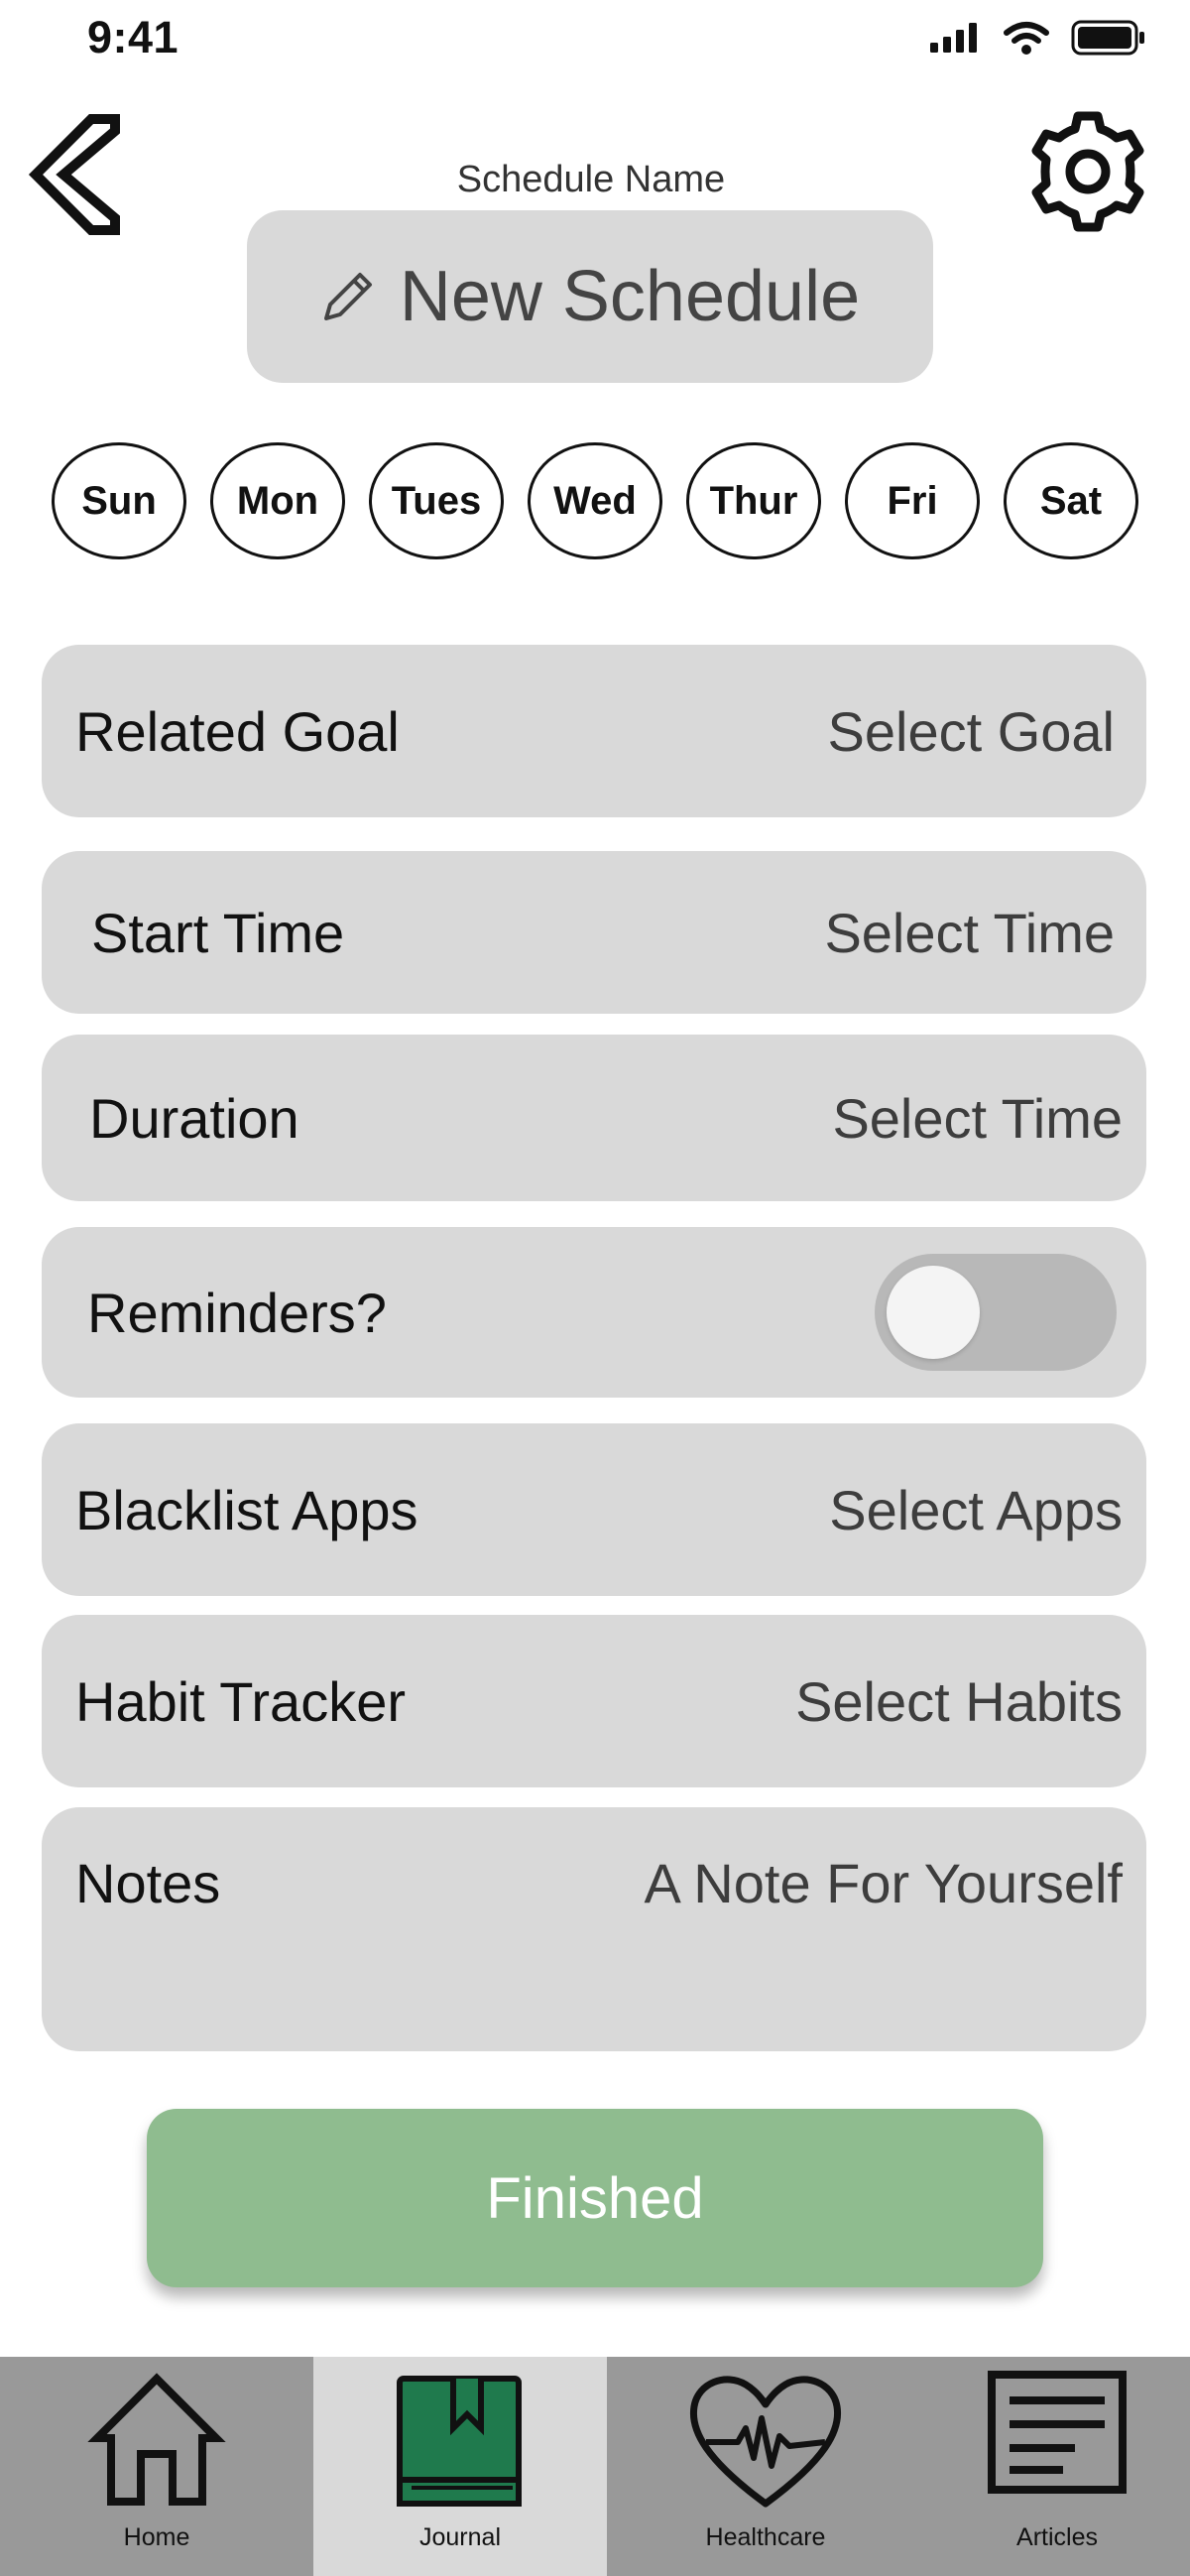 Image resolution: width=1190 pixels, height=2576 pixels. I want to click on related-goal-label: Related Goal, so click(237, 731).